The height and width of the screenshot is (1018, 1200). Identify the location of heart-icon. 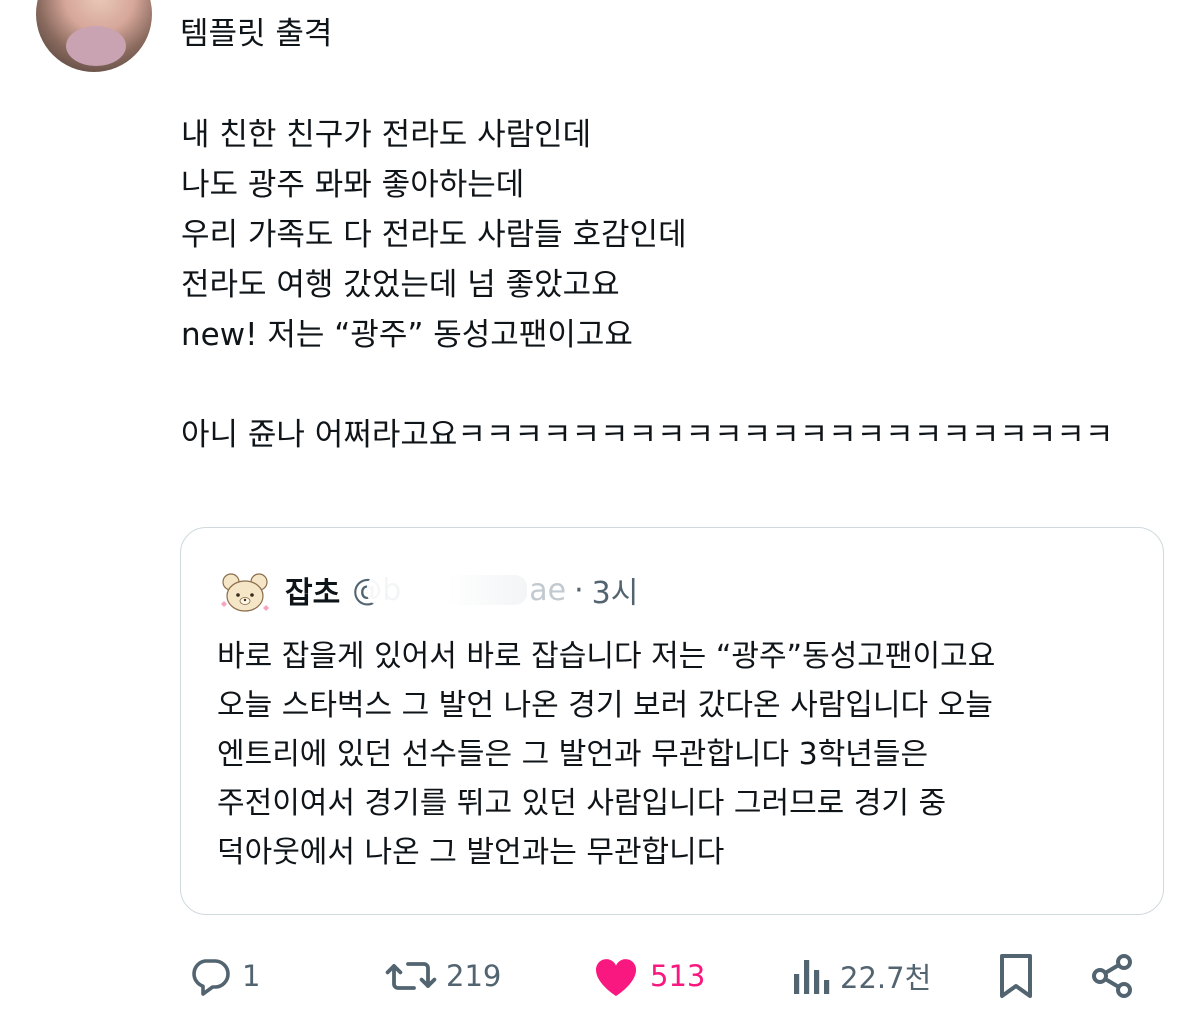
(616, 977).